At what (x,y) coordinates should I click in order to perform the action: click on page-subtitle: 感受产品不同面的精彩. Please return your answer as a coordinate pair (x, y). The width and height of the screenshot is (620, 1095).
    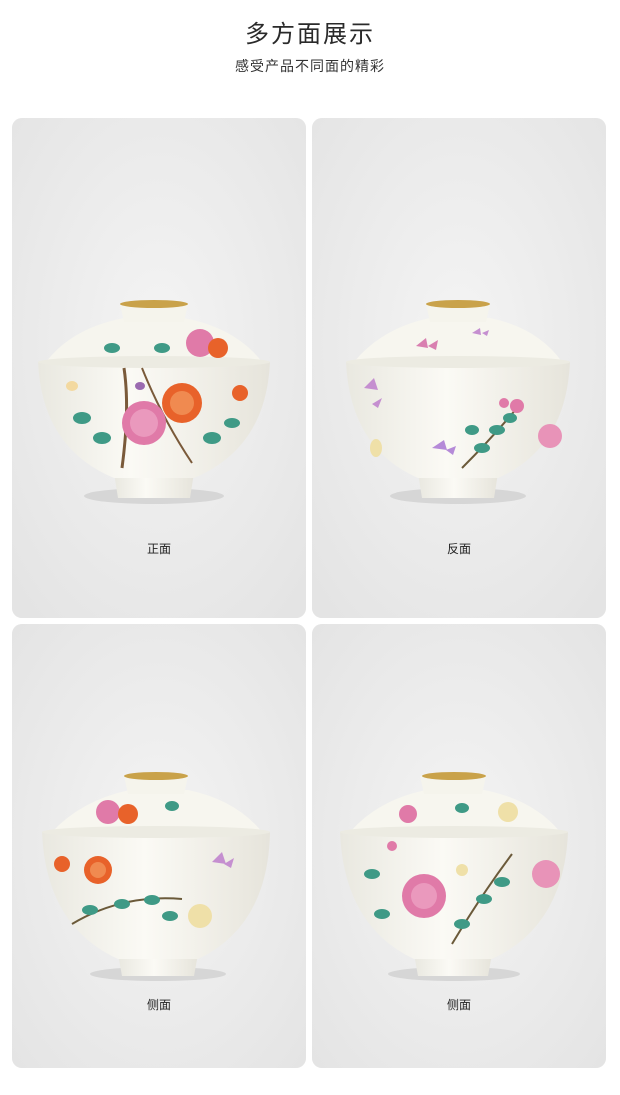
    Looking at the image, I should click on (310, 67).